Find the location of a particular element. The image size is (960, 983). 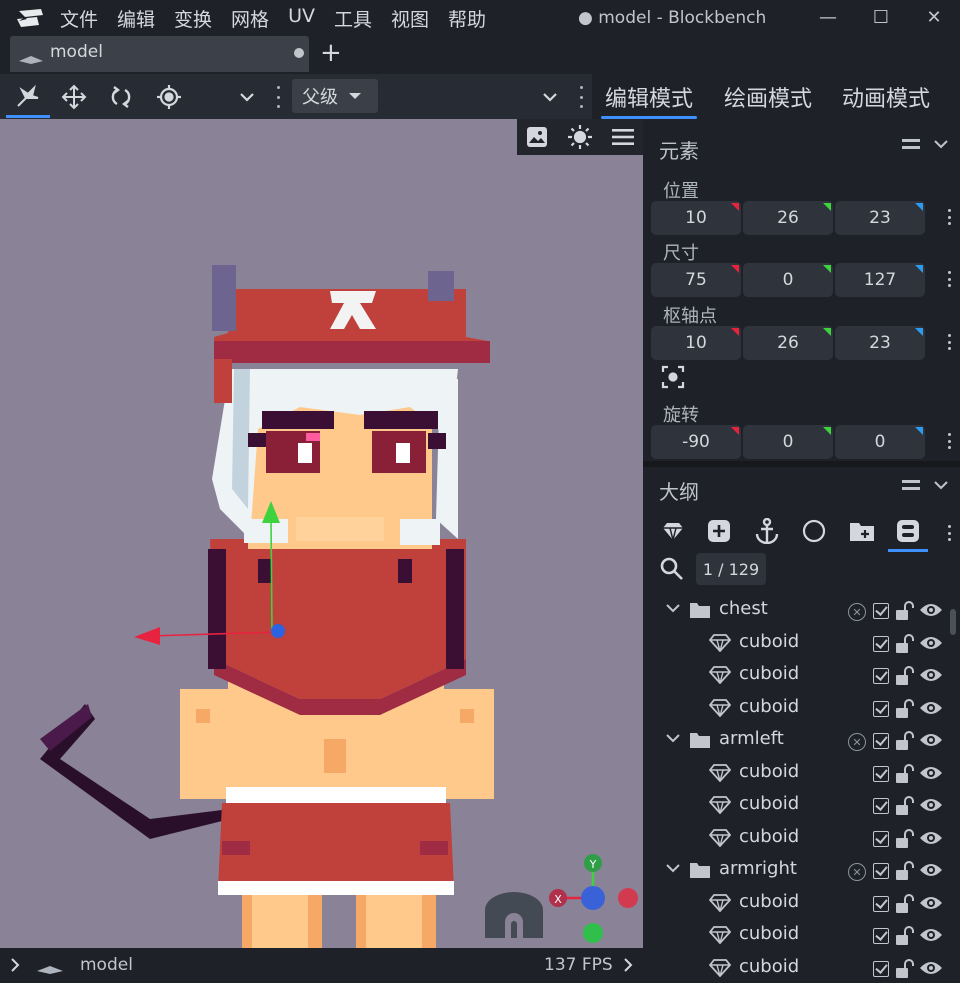

close-button: ✕ is located at coordinates (934, 17).